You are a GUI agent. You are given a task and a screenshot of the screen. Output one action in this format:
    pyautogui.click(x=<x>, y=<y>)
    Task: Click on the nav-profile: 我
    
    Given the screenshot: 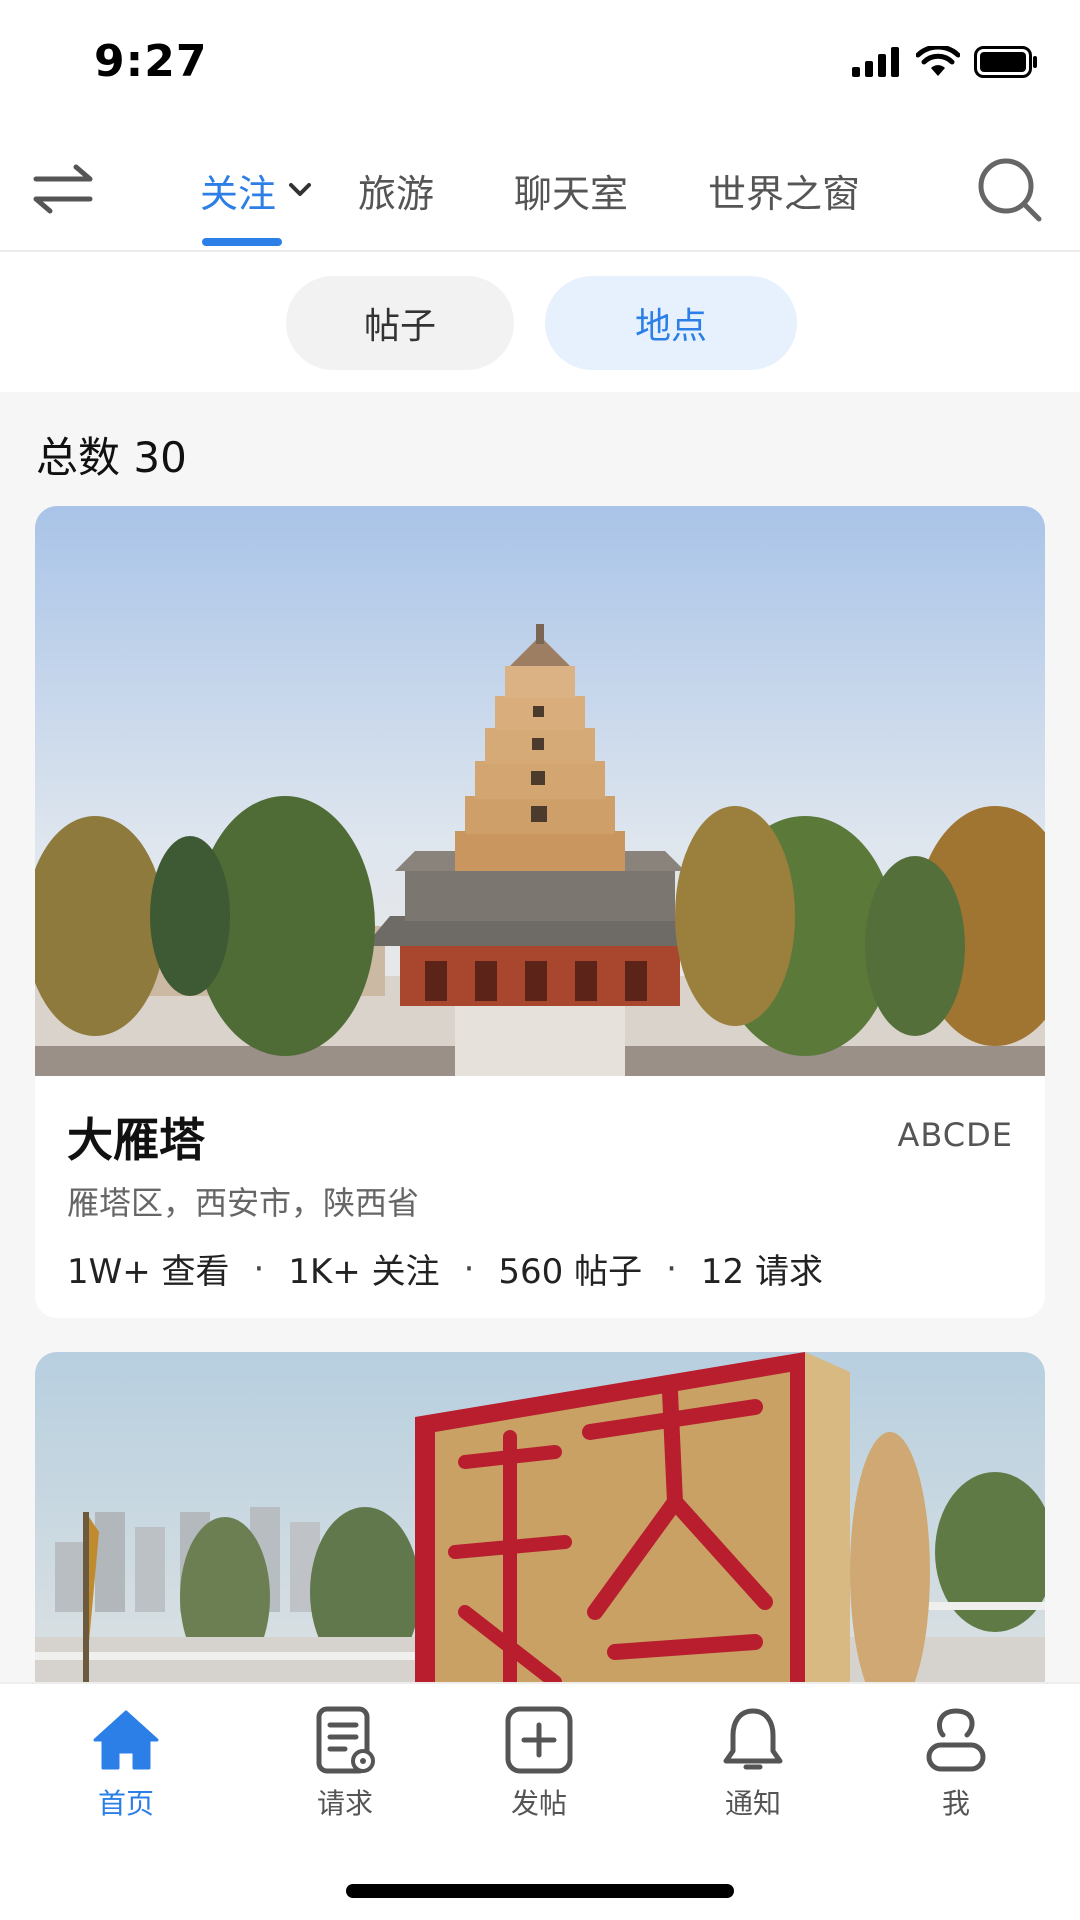 What is the action you would take?
    pyautogui.click(x=956, y=1763)
    